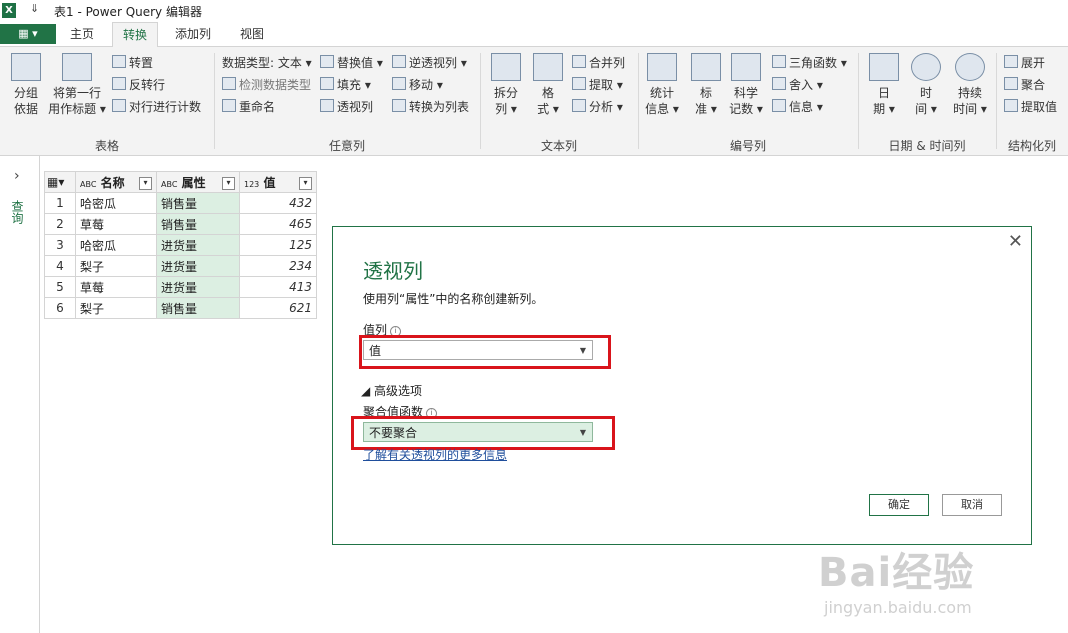  I want to click on aggregate-button: 聚合, so click(1024, 85).